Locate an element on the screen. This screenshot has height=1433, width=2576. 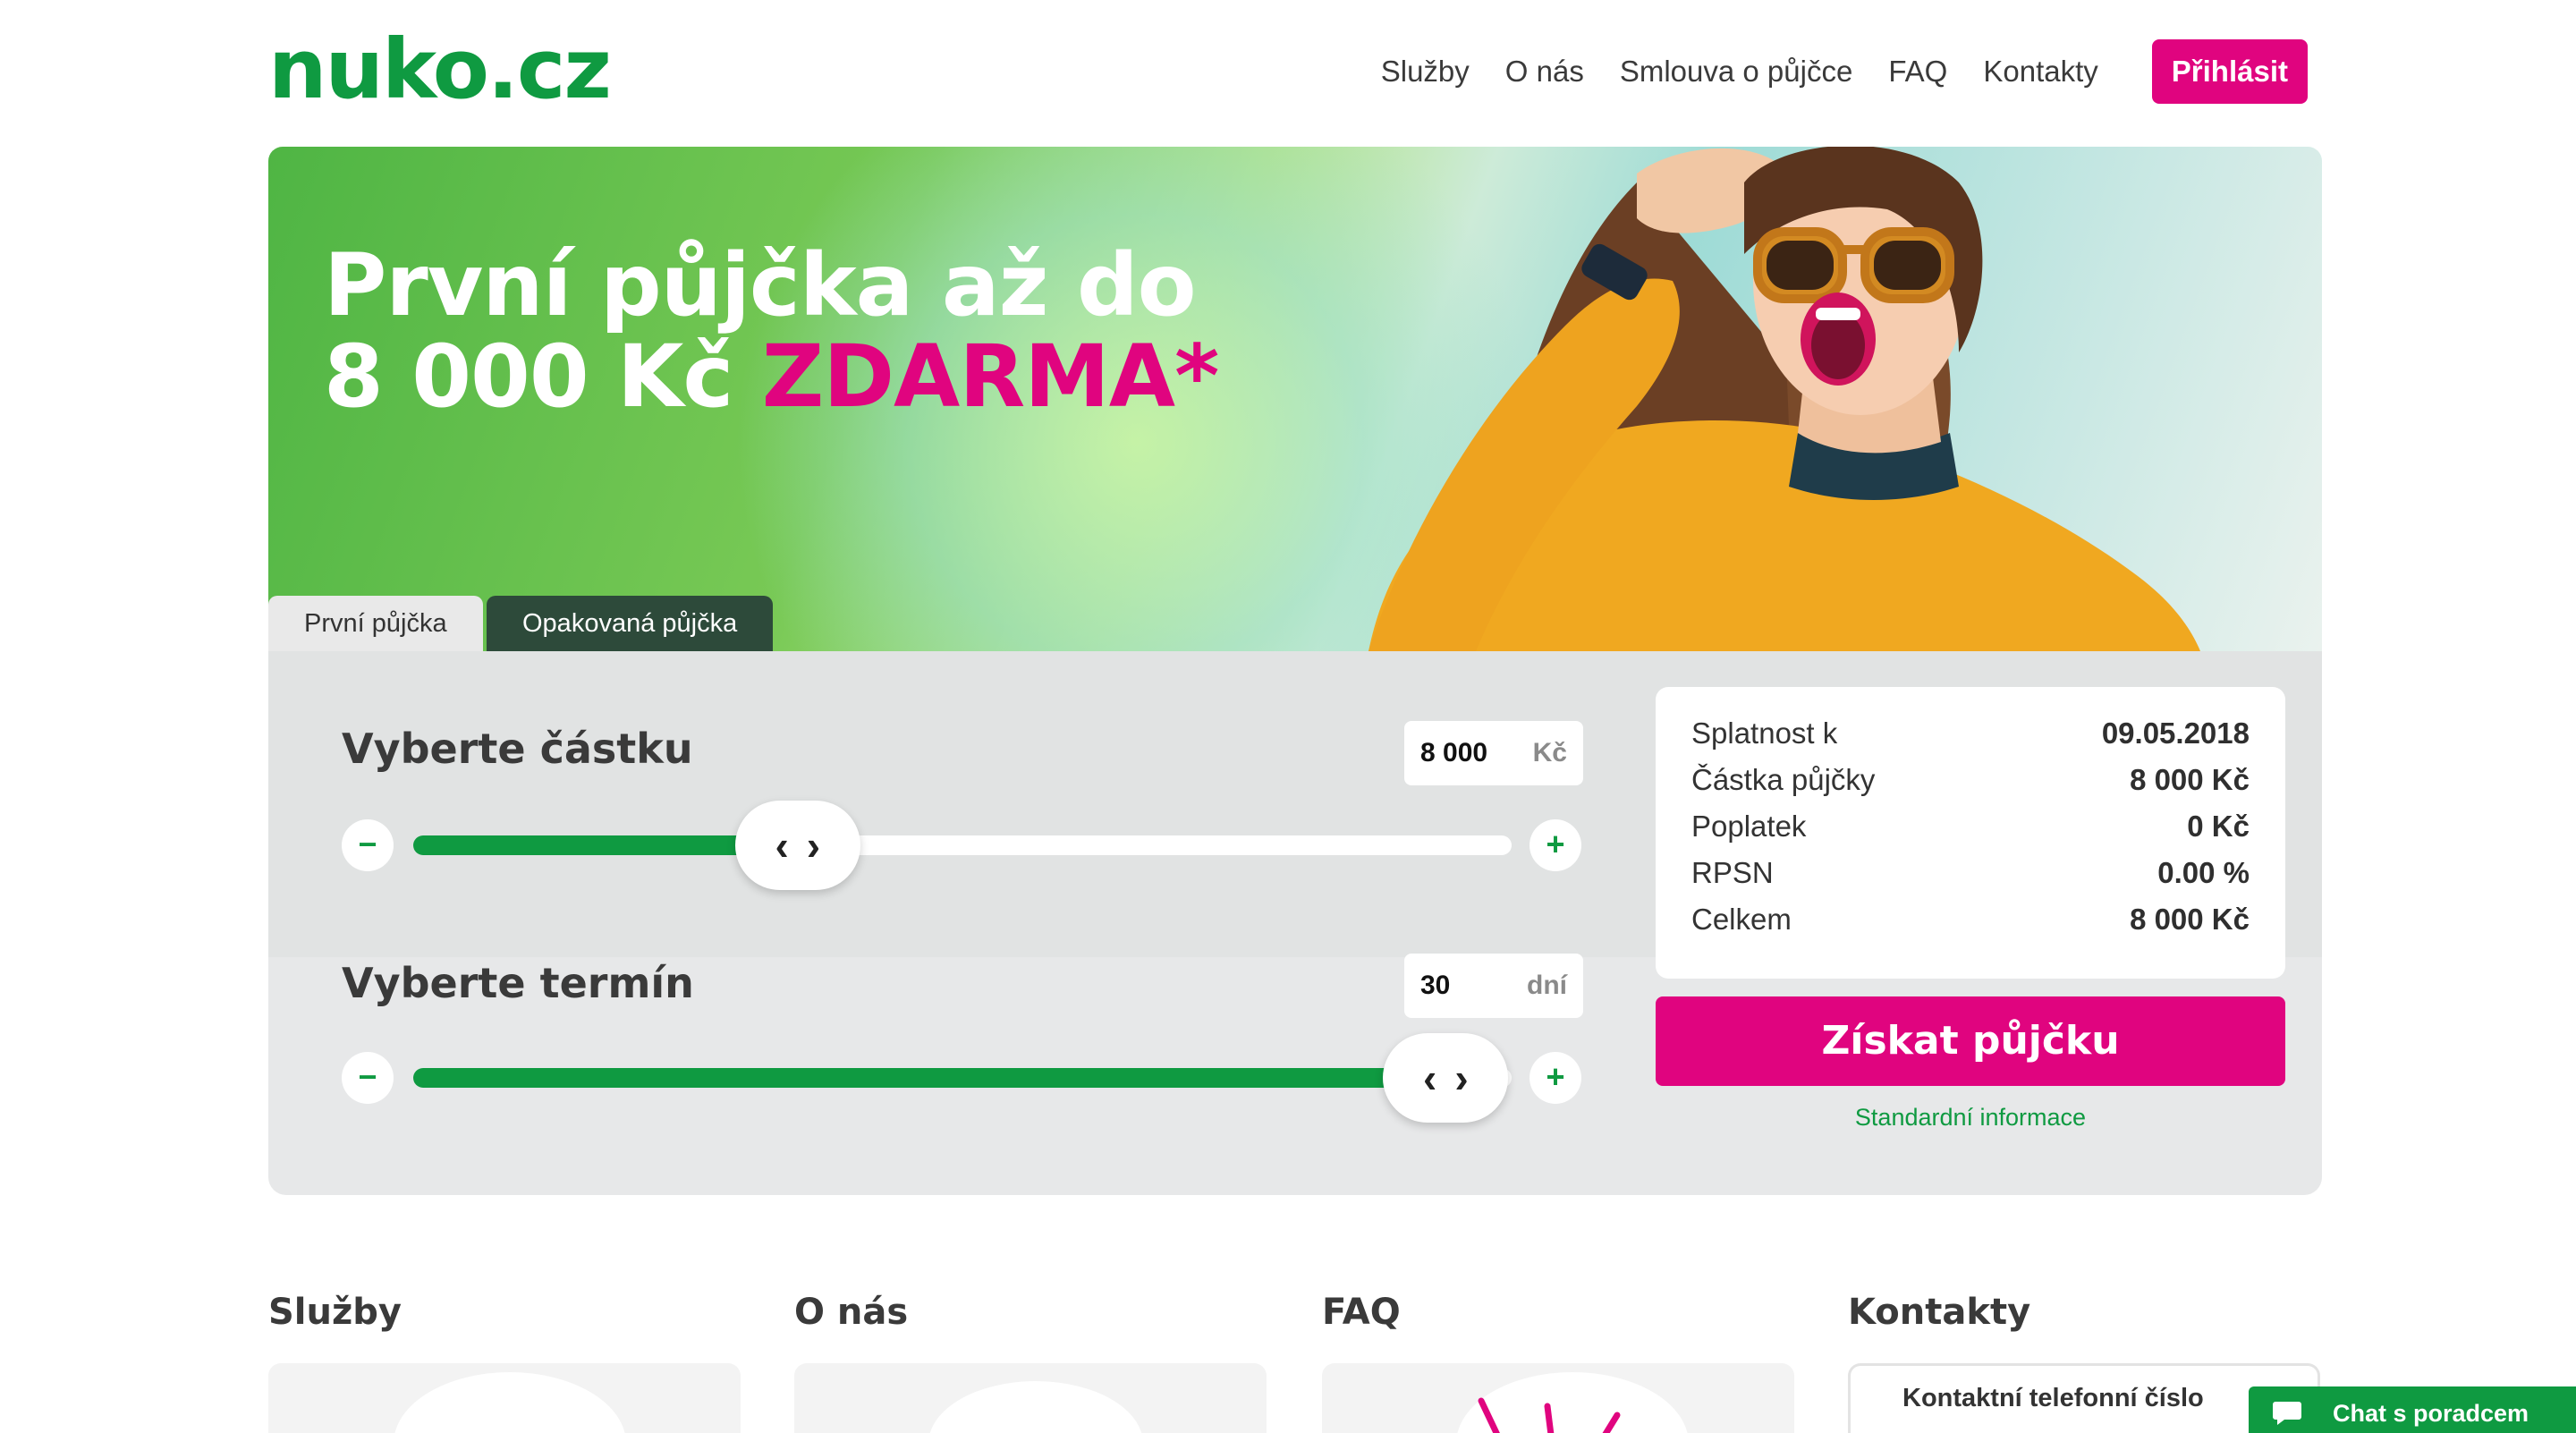
nav-item-sluzby: Služby is located at coordinates (1425, 71).